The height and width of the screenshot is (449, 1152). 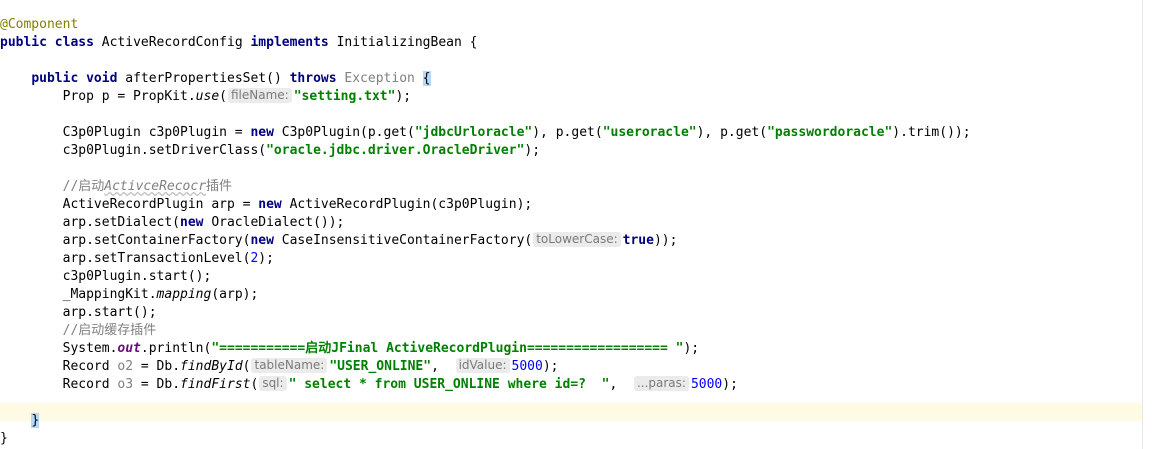 I want to click on code-text: ).trim());, so click(x=931, y=132).